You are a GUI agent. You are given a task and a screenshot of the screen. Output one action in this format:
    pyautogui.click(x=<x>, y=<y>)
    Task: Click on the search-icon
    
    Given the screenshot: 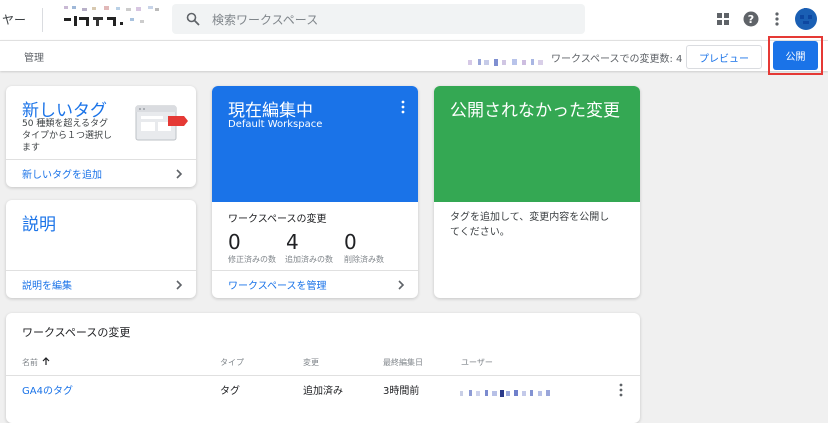 What is the action you would take?
    pyautogui.click(x=193, y=19)
    